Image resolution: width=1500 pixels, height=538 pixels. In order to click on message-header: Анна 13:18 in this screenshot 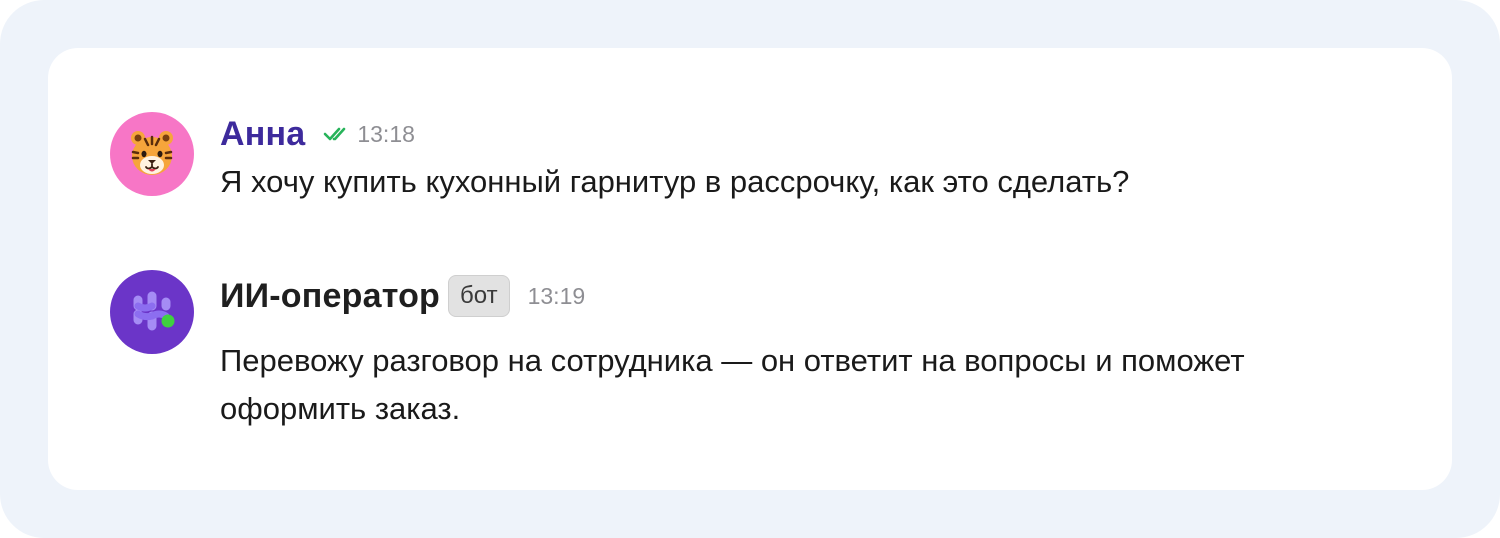, I will do `click(317, 134)`.